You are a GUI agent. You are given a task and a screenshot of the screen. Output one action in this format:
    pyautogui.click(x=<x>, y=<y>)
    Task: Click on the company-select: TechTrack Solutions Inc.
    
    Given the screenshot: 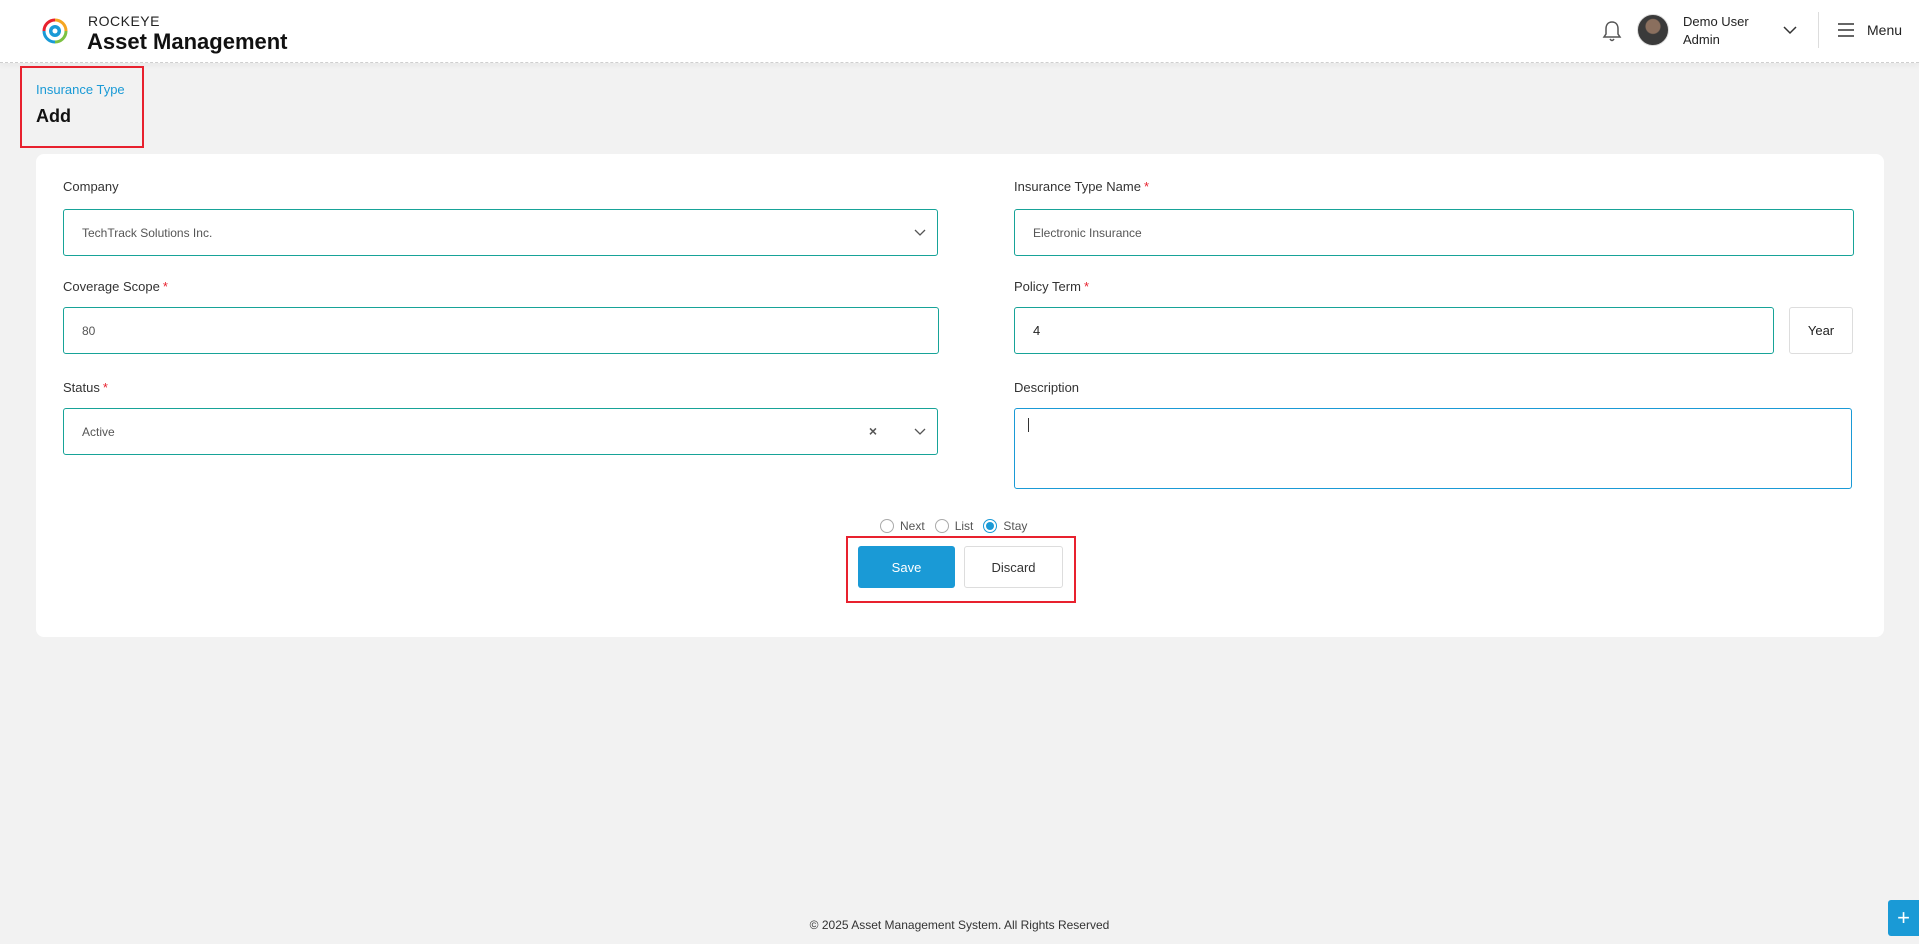 What is the action you would take?
    pyautogui.click(x=500, y=232)
    